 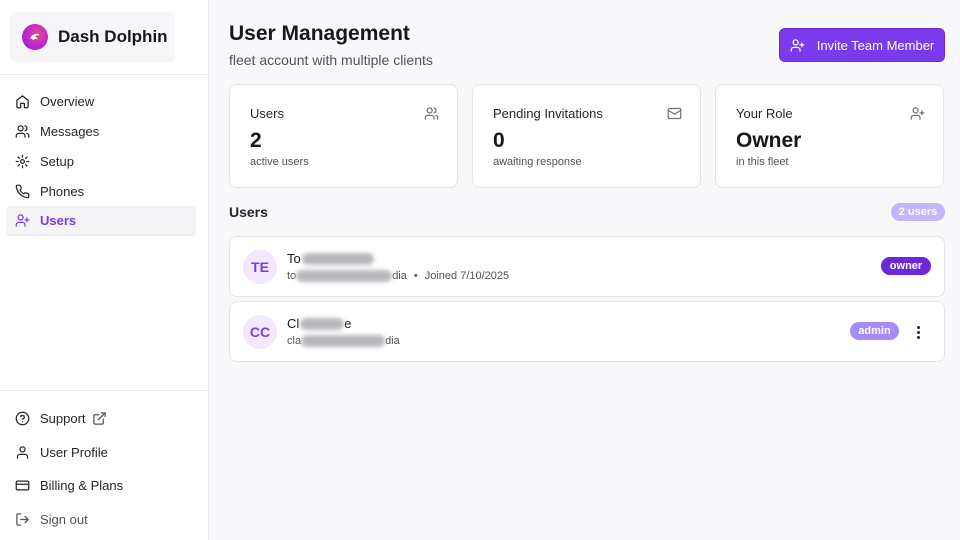 I want to click on stat-card-users: Users 2 active users, so click(x=343, y=136).